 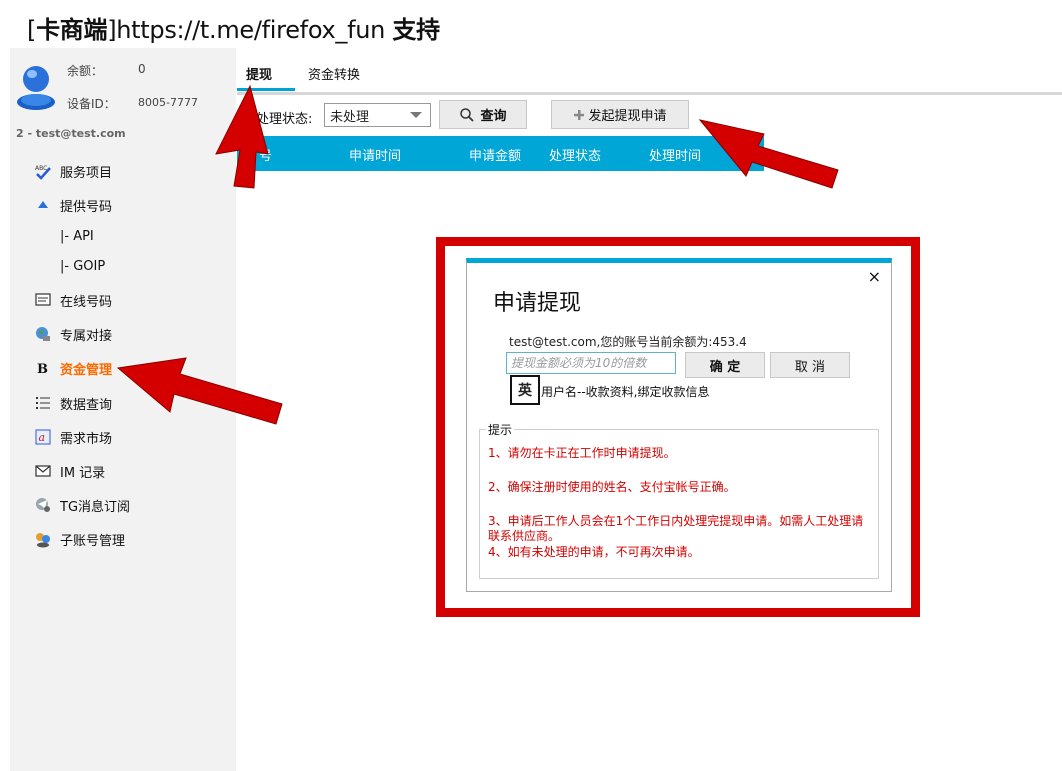 What do you see at coordinates (43, 300) in the screenshot?
I see `card-icon` at bounding box center [43, 300].